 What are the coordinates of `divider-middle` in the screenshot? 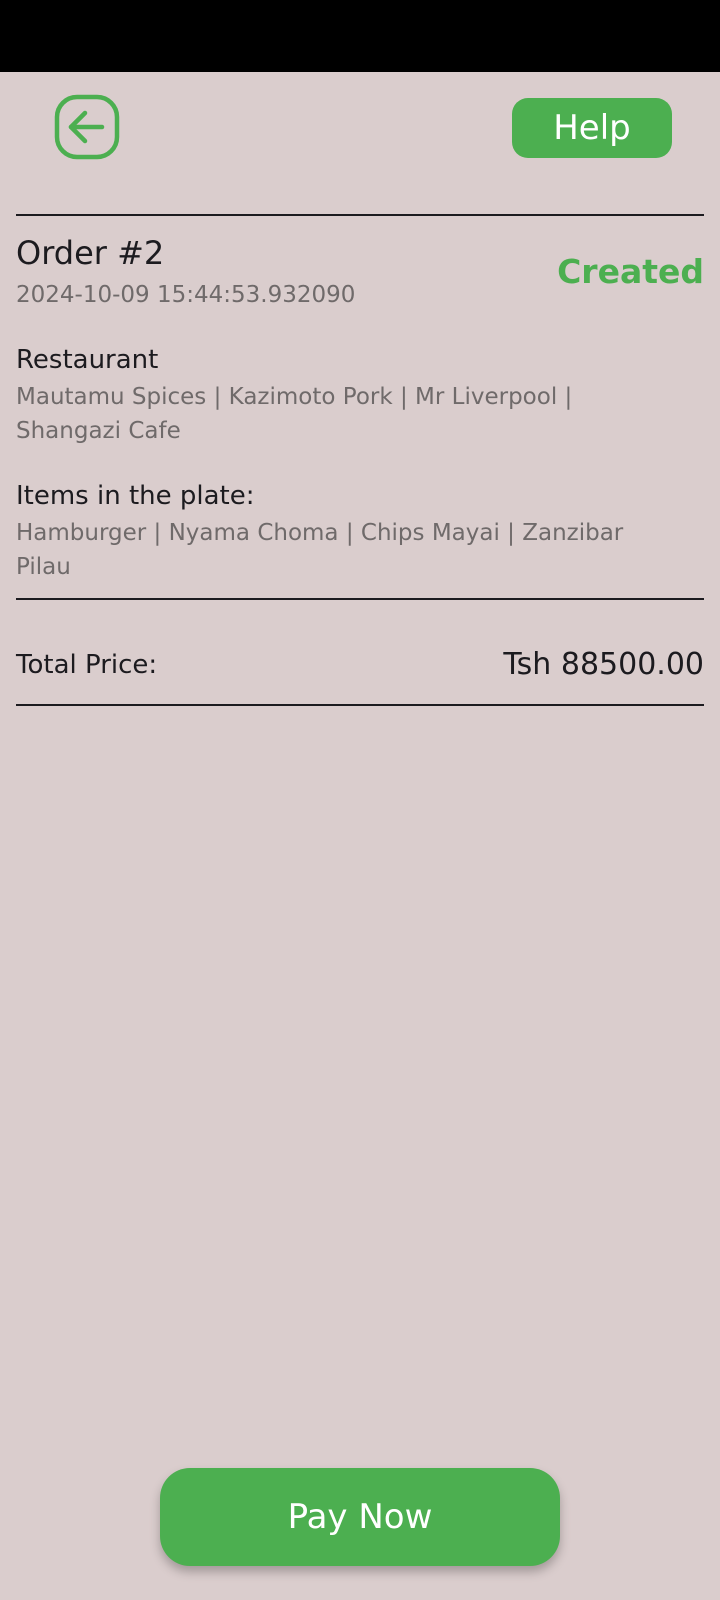 It's located at (360, 599).